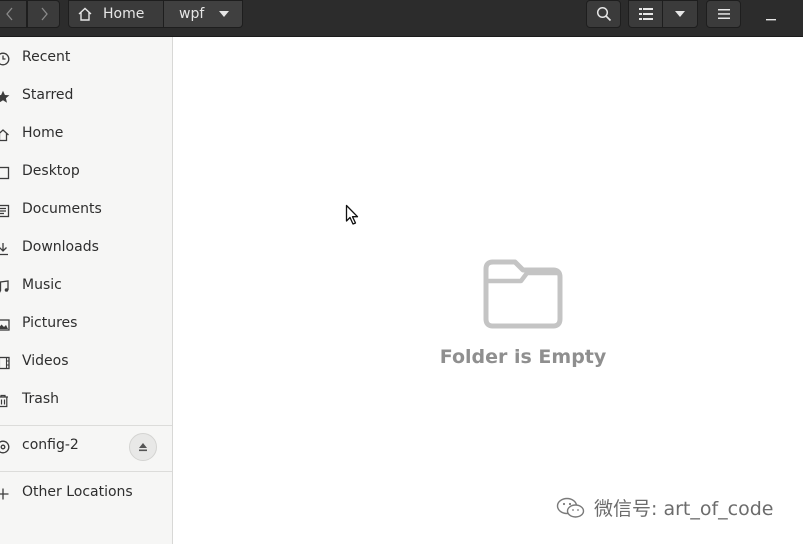  I want to click on sidebar-item-label: Pictures, so click(50, 323).